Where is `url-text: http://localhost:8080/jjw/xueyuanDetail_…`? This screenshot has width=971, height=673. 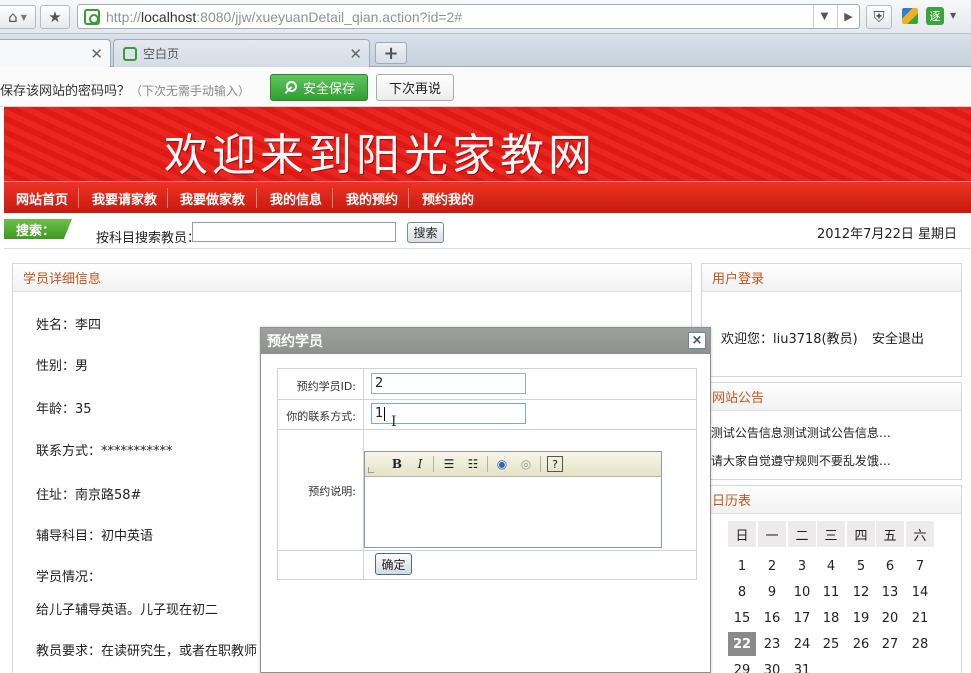 url-text: http://localhost:8080/jjw/xueyuanDetail_… is located at coordinates (284, 17).